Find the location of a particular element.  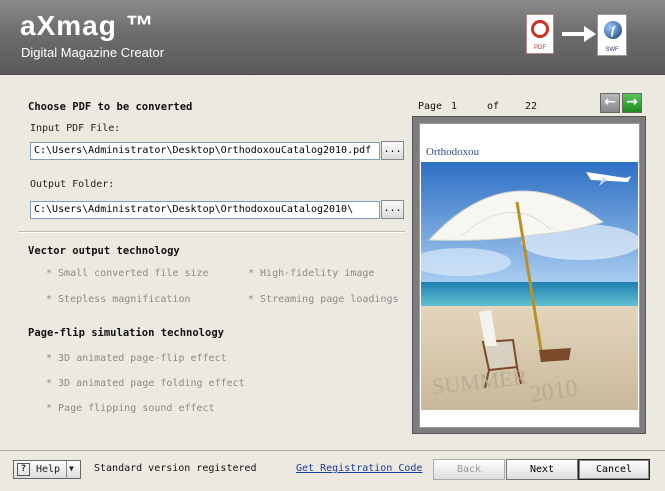

arrow-left-icon: ← is located at coordinates (610, 102).